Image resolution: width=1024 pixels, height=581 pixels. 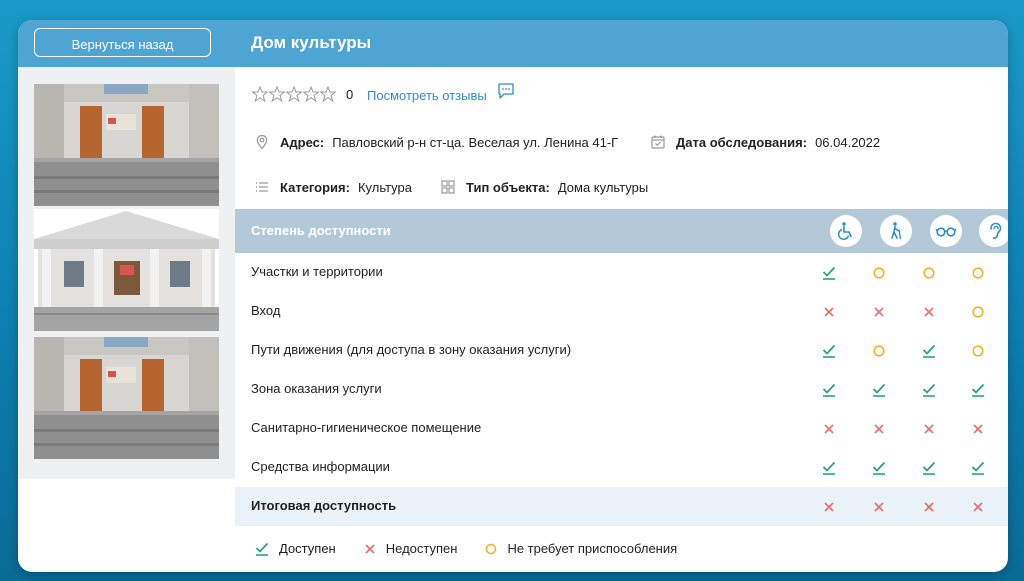 I want to click on object-type-label: Тип объекта:, so click(x=508, y=187).